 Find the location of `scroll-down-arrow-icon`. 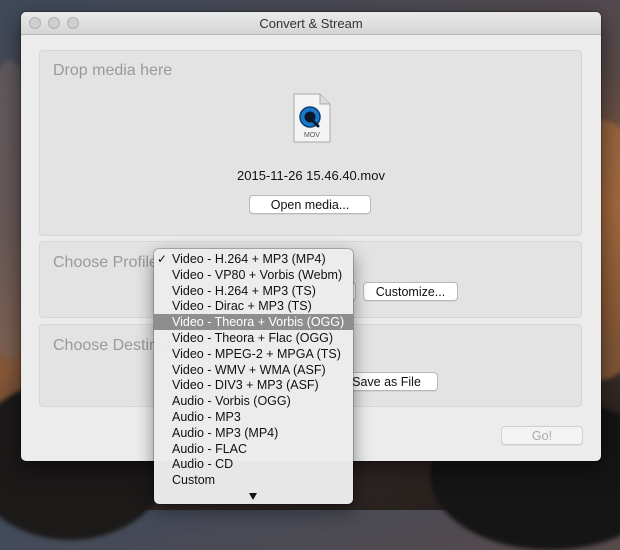

scroll-down-arrow-icon is located at coordinates (253, 496).